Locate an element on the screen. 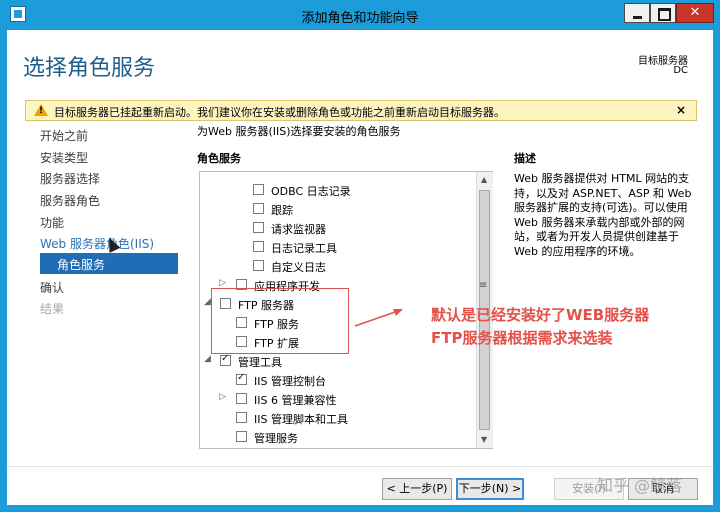 Image resolution: width=720 pixels, height=512 pixels. sidebar-item-results: 结果 is located at coordinates (52, 309).